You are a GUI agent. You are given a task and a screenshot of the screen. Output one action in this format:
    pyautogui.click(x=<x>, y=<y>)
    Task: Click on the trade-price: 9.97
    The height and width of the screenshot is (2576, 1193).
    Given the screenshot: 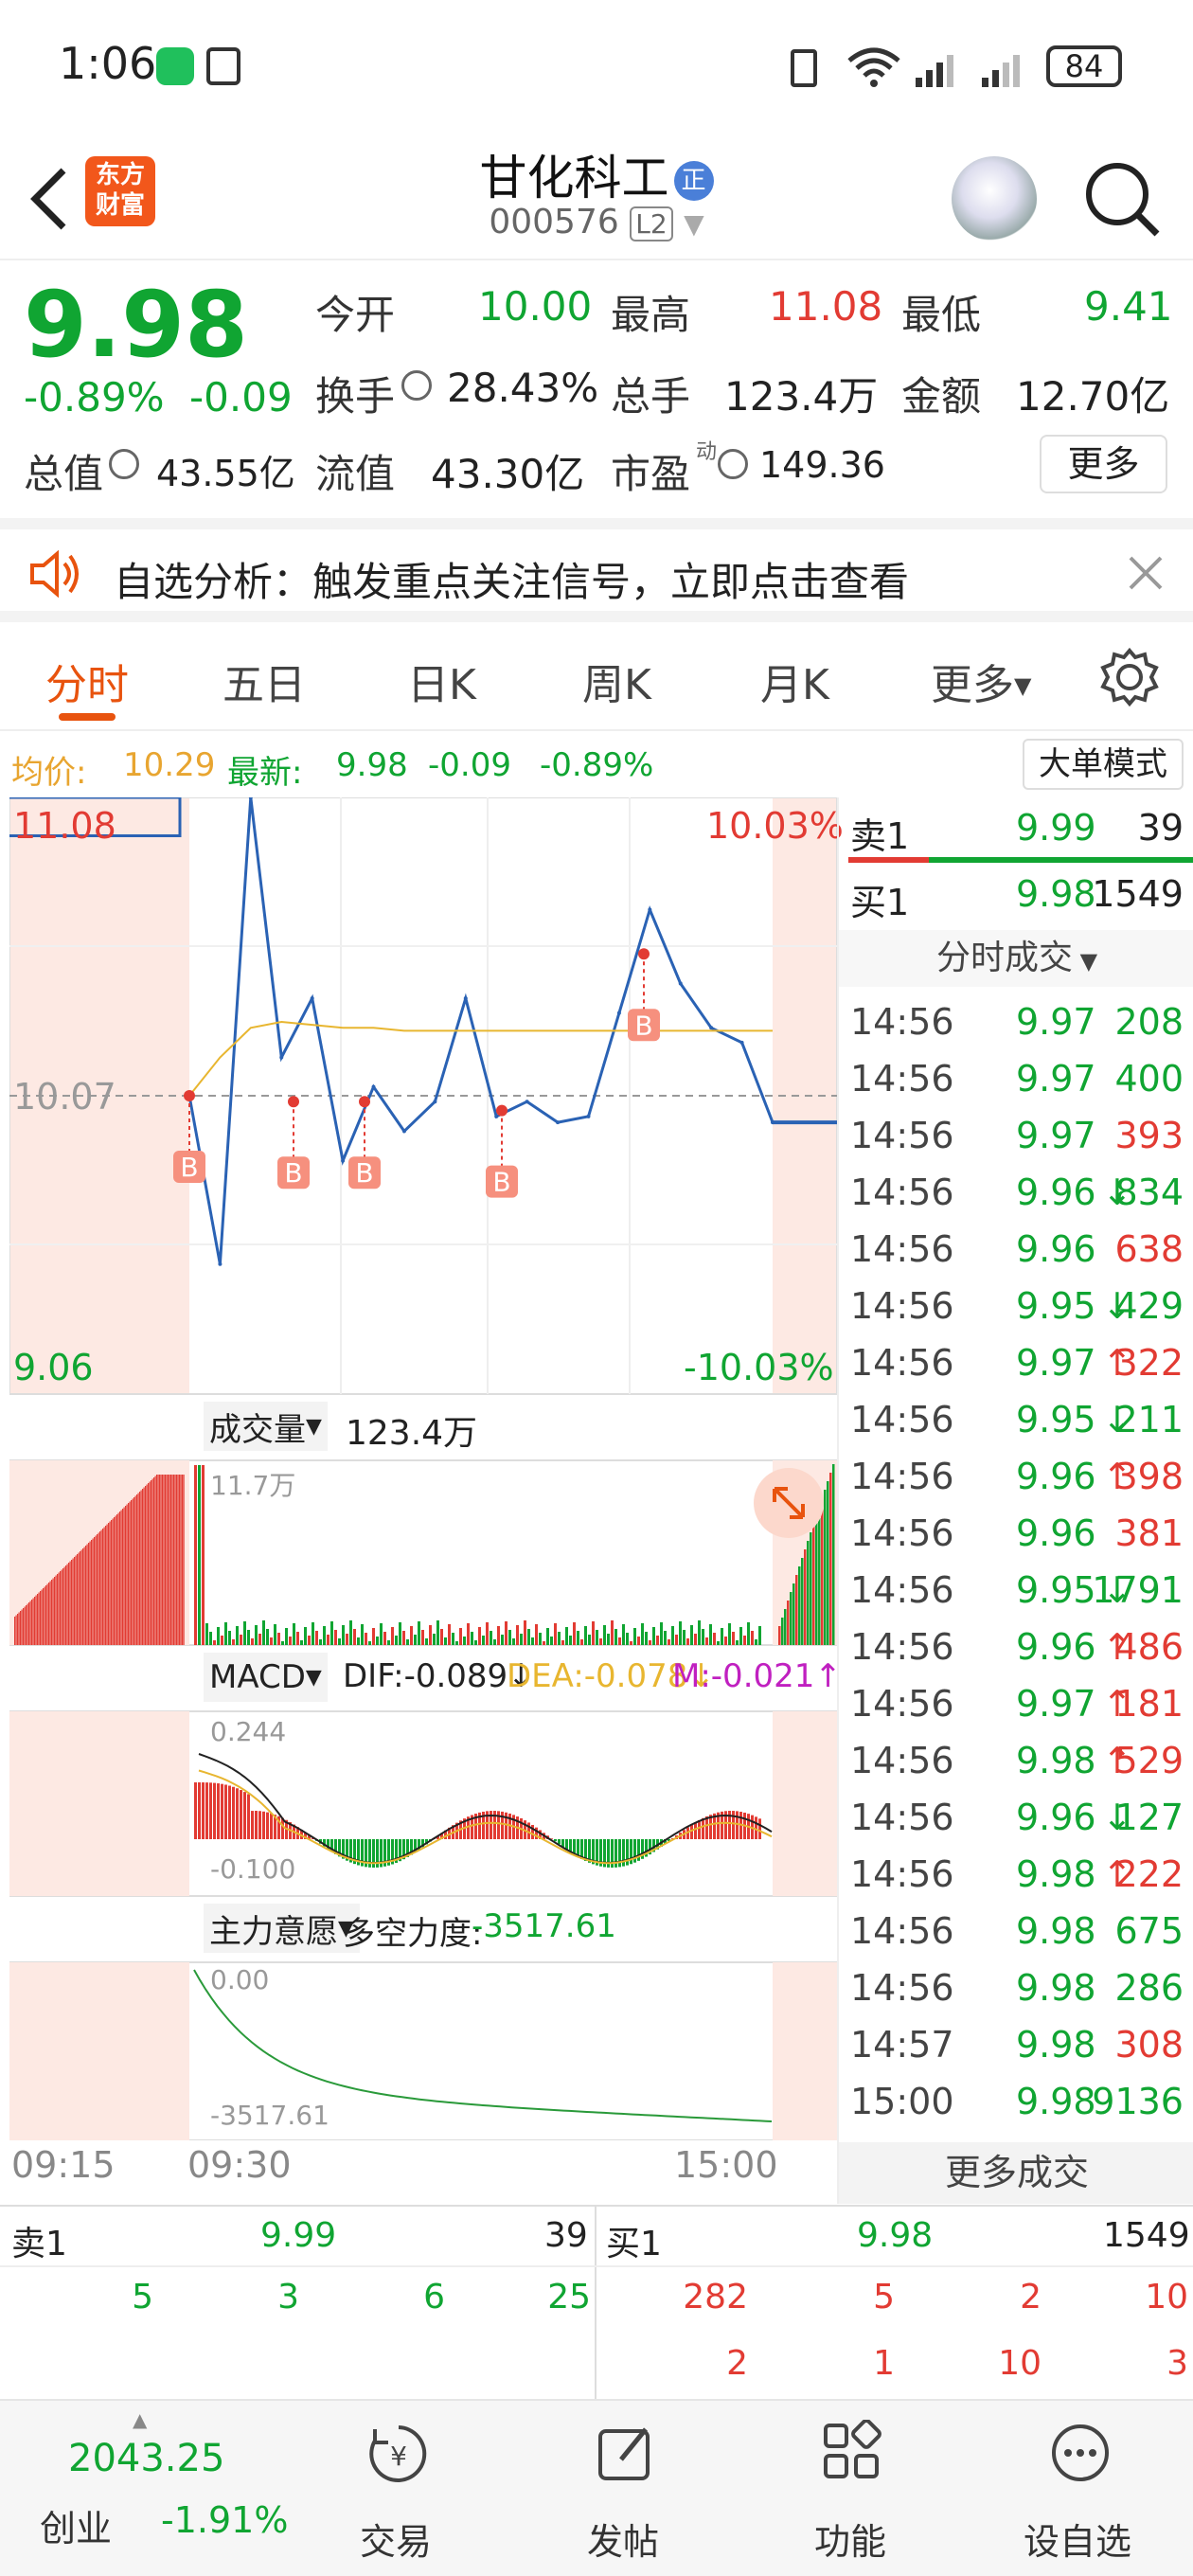 What is the action you would take?
    pyautogui.click(x=1056, y=1022)
    